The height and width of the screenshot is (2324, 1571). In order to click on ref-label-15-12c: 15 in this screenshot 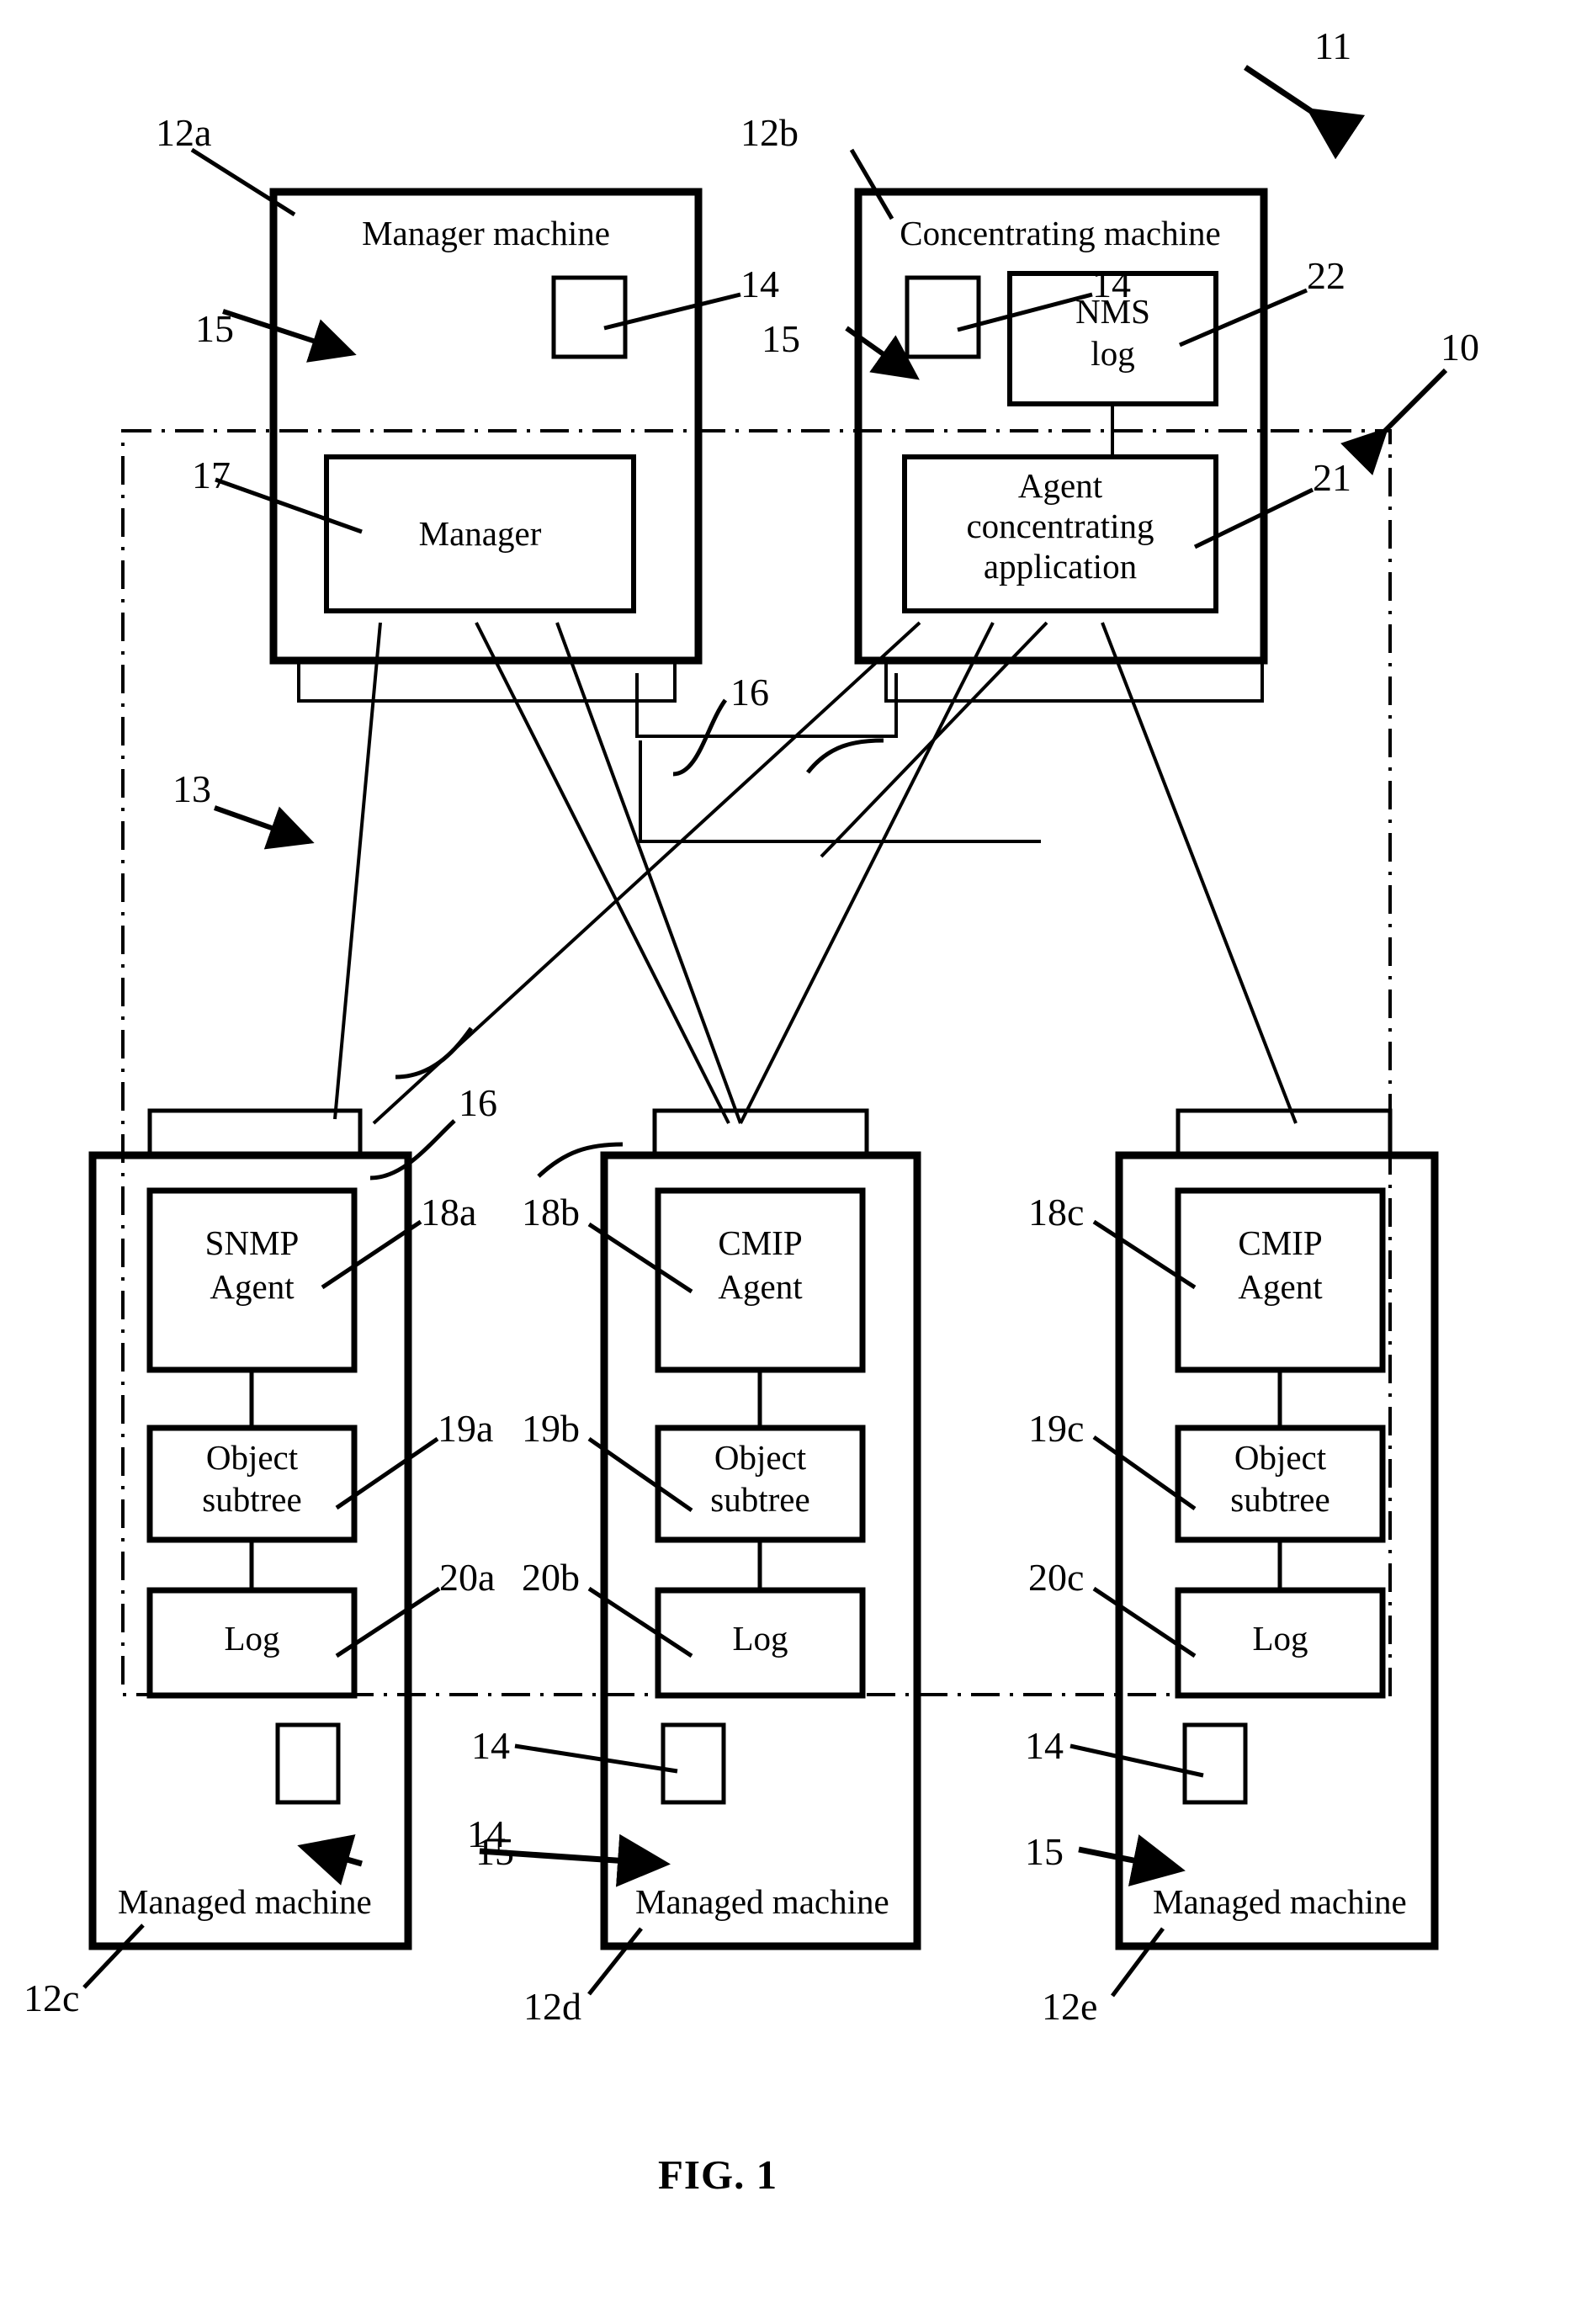, I will do `click(494, 1851)`.